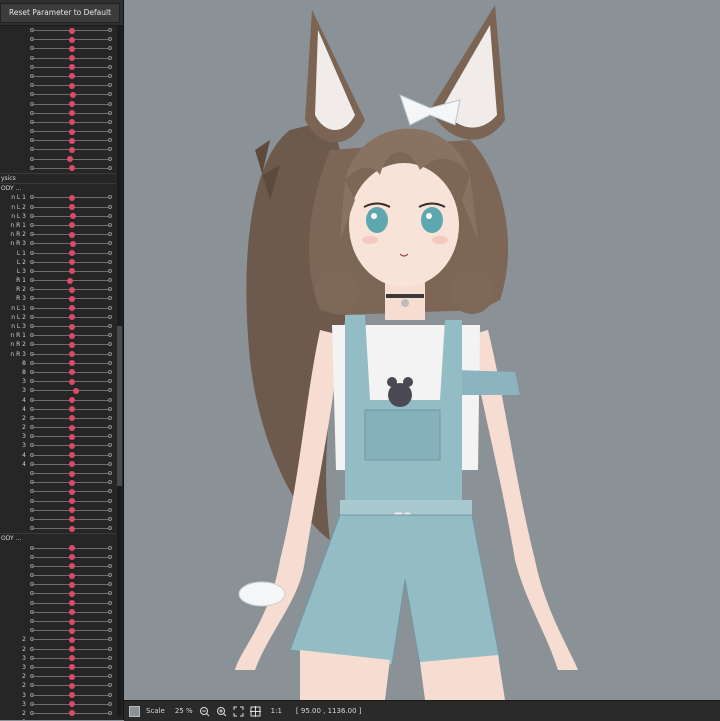 The image size is (720, 721). What do you see at coordinates (58, 326) in the screenshot?
I see `parameter-row: n L 3` at bounding box center [58, 326].